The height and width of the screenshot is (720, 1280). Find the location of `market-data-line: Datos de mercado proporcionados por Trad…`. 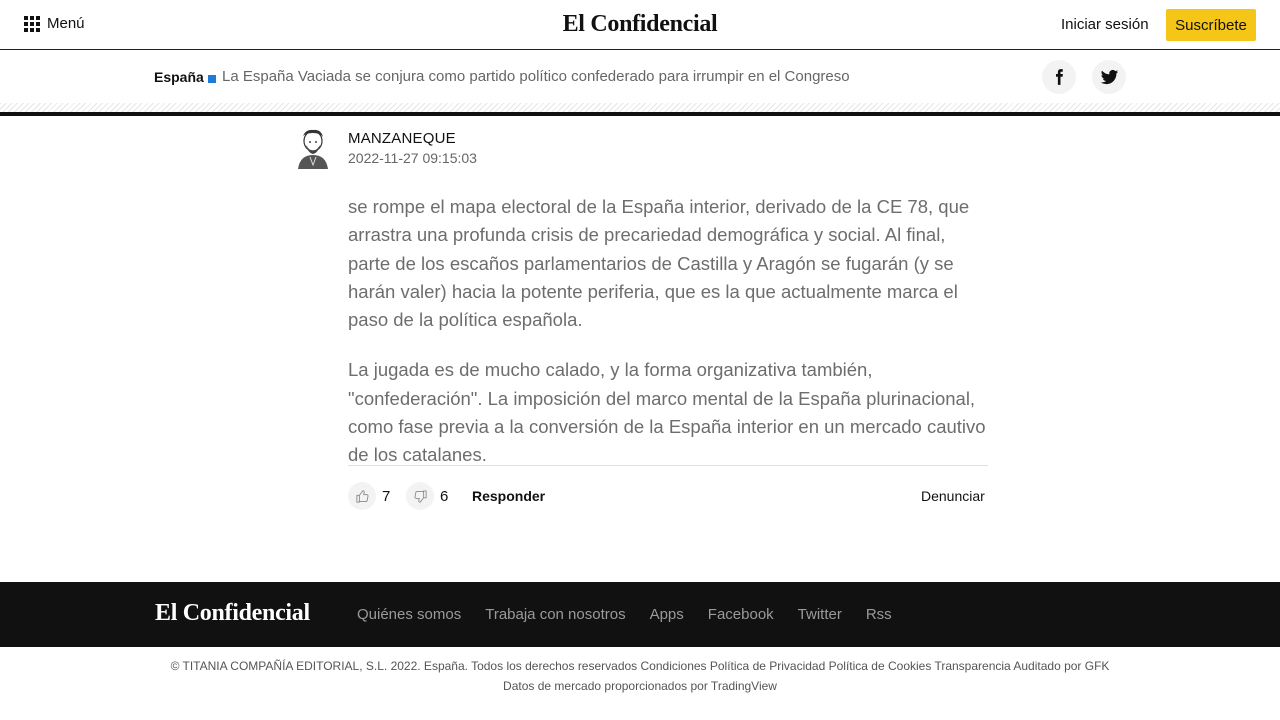

market-data-line: Datos de mercado proporcionados por Trad… is located at coordinates (640, 686).